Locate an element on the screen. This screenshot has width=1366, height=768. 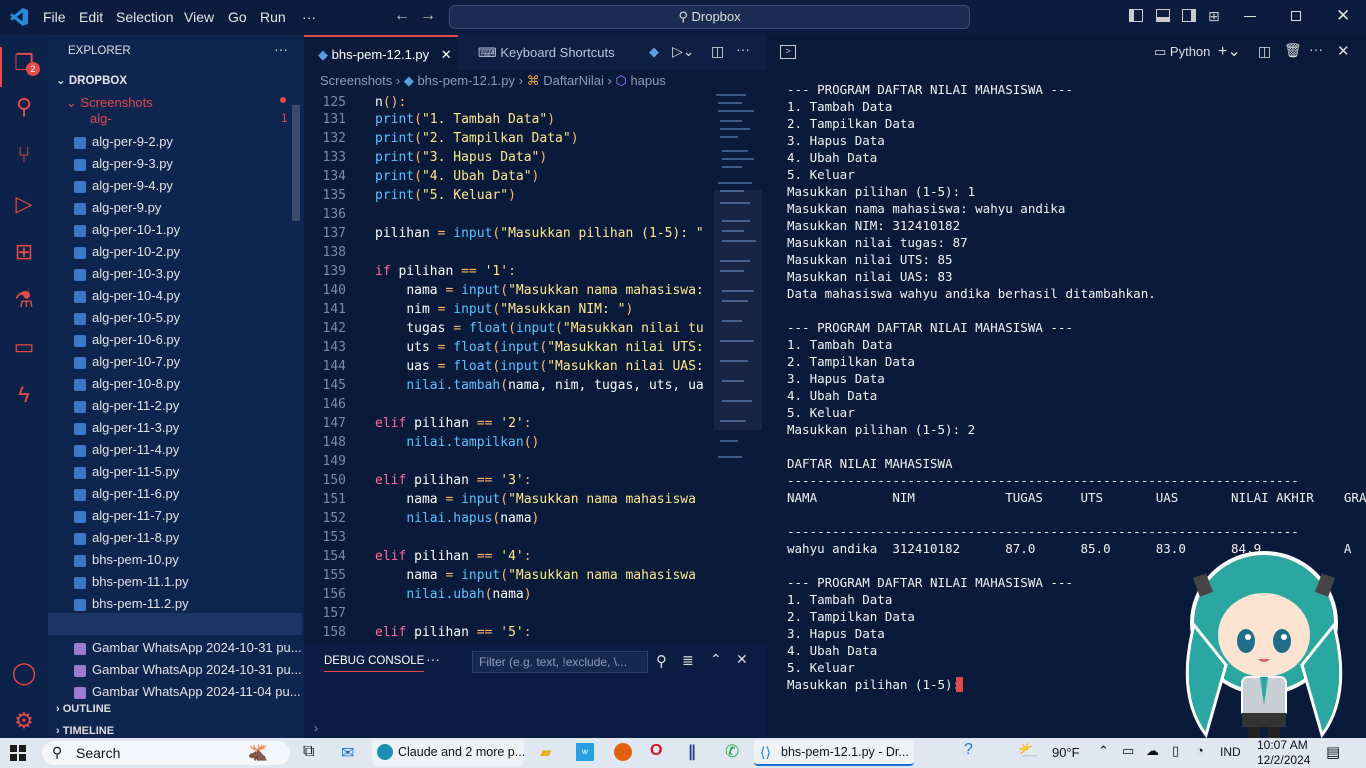
testing-icon: ⚗ is located at coordinates (24, 300).